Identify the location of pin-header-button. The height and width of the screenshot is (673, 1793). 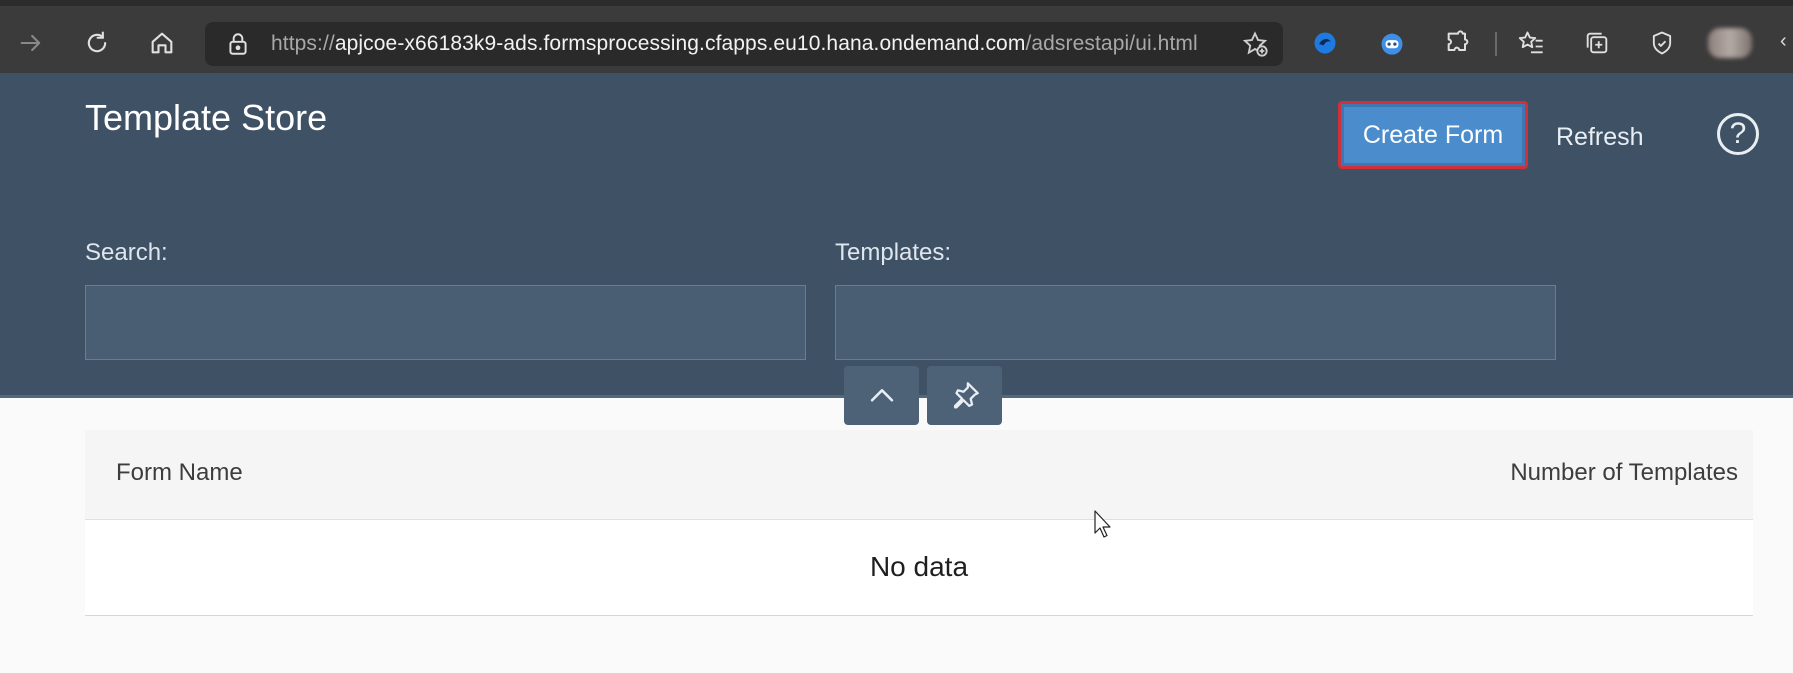
(964, 395).